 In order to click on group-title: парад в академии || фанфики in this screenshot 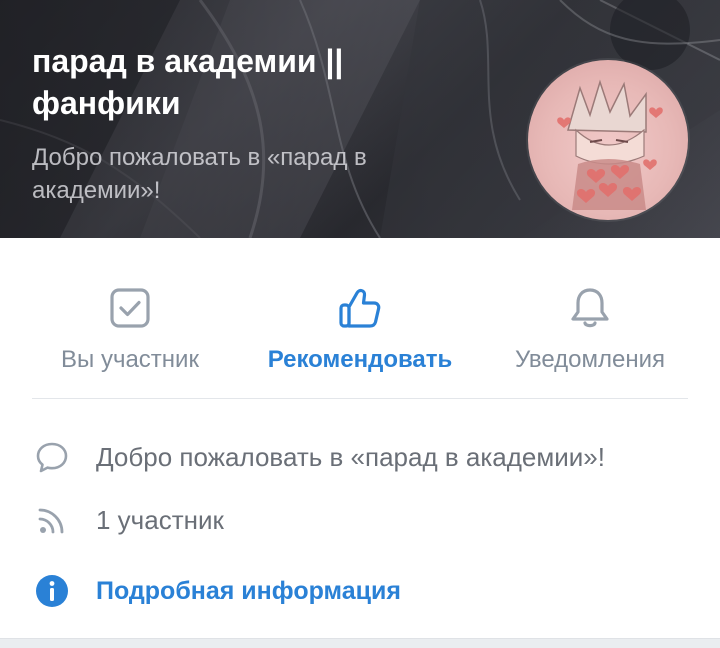, I will do `click(188, 82)`.